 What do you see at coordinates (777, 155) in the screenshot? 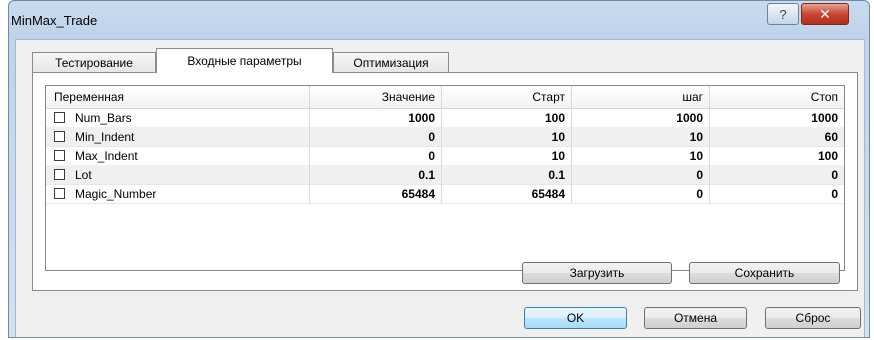
I see `stop-cell: 100` at bounding box center [777, 155].